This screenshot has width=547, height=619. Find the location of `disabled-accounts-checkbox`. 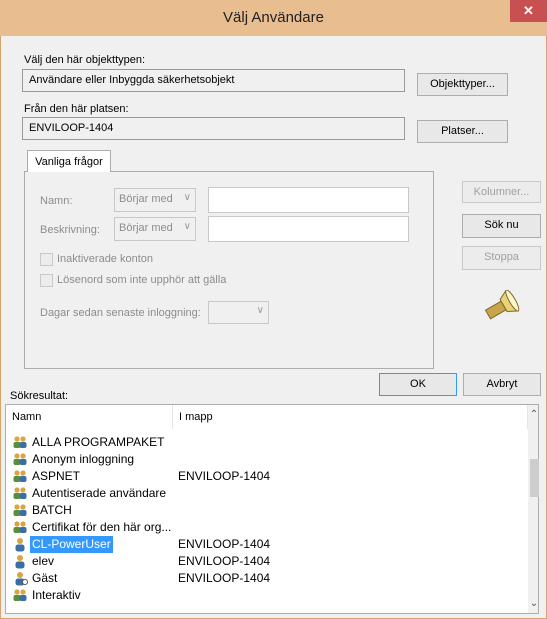

disabled-accounts-checkbox is located at coordinates (46, 259).